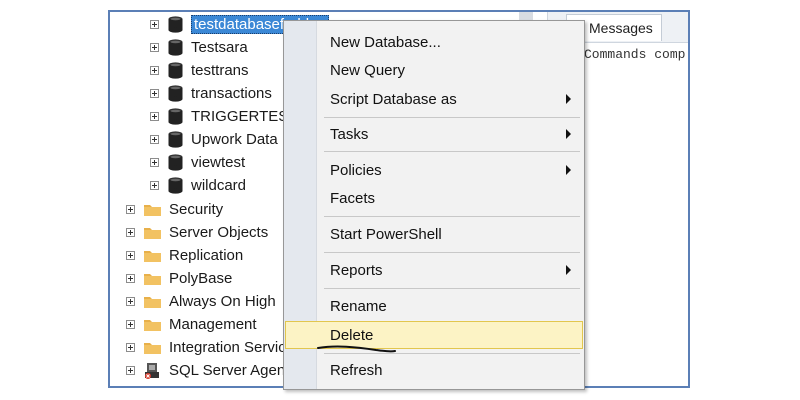  I want to click on tree-item-label: Integration Servic, so click(227, 347).